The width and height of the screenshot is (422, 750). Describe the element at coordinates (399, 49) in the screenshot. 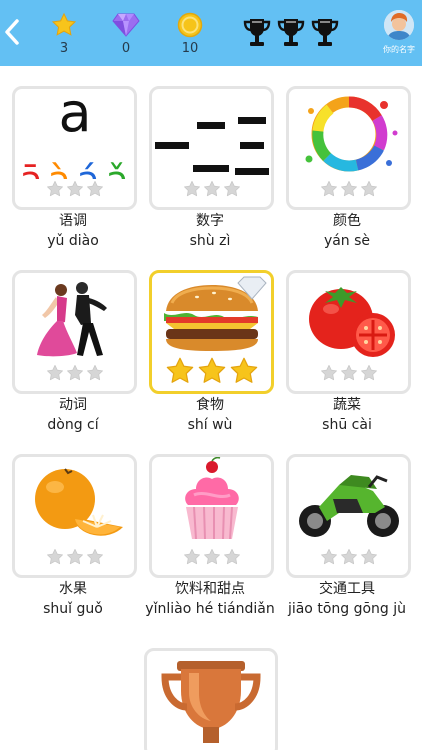

I see `profile-name: 你的名字` at that location.